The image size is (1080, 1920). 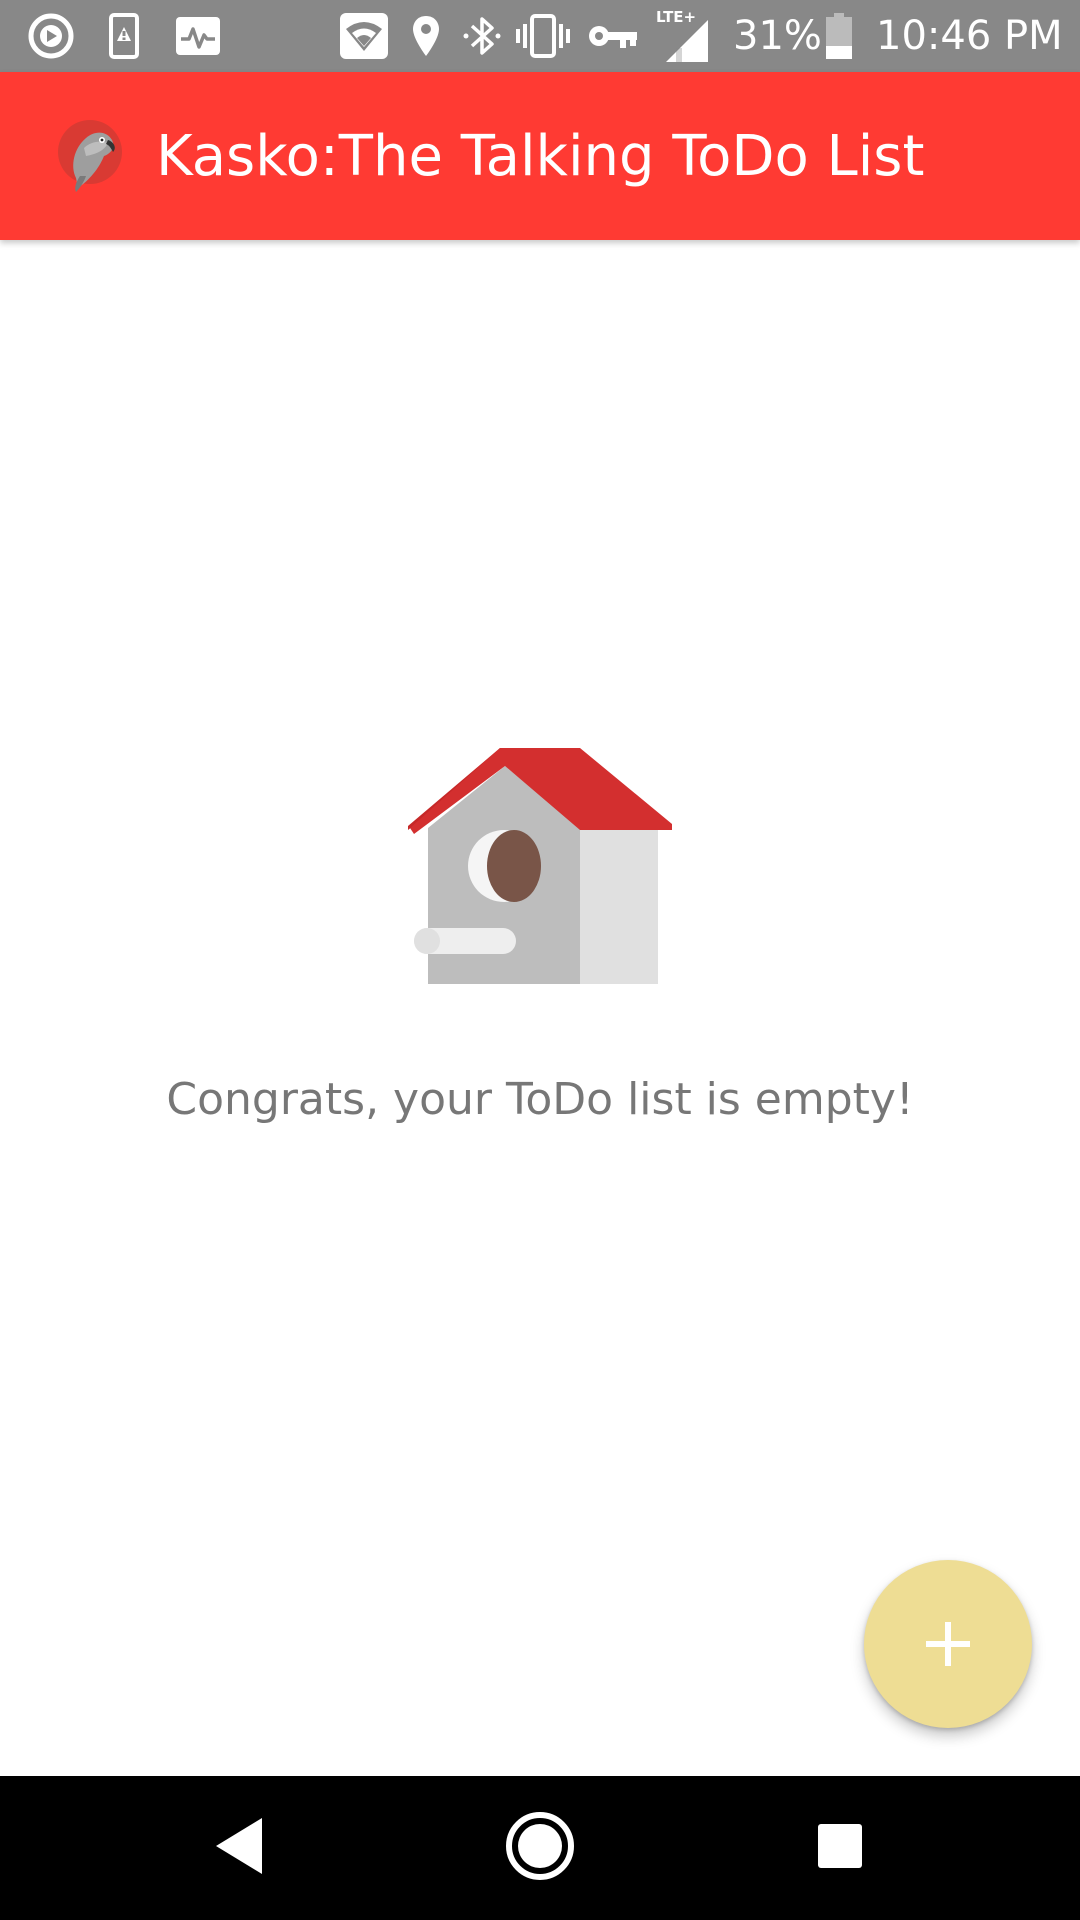 I want to click on bluetooth-icon, so click(x=482, y=36).